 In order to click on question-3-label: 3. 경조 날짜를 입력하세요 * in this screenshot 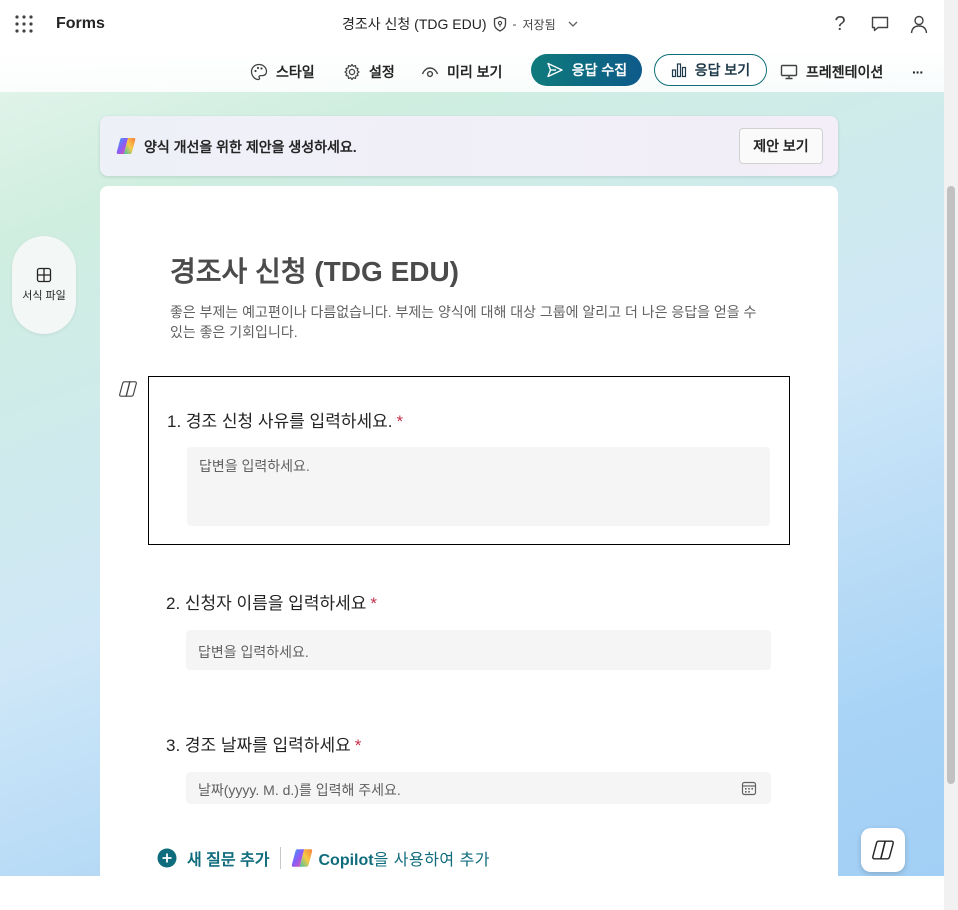, I will do `click(263, 743)`.